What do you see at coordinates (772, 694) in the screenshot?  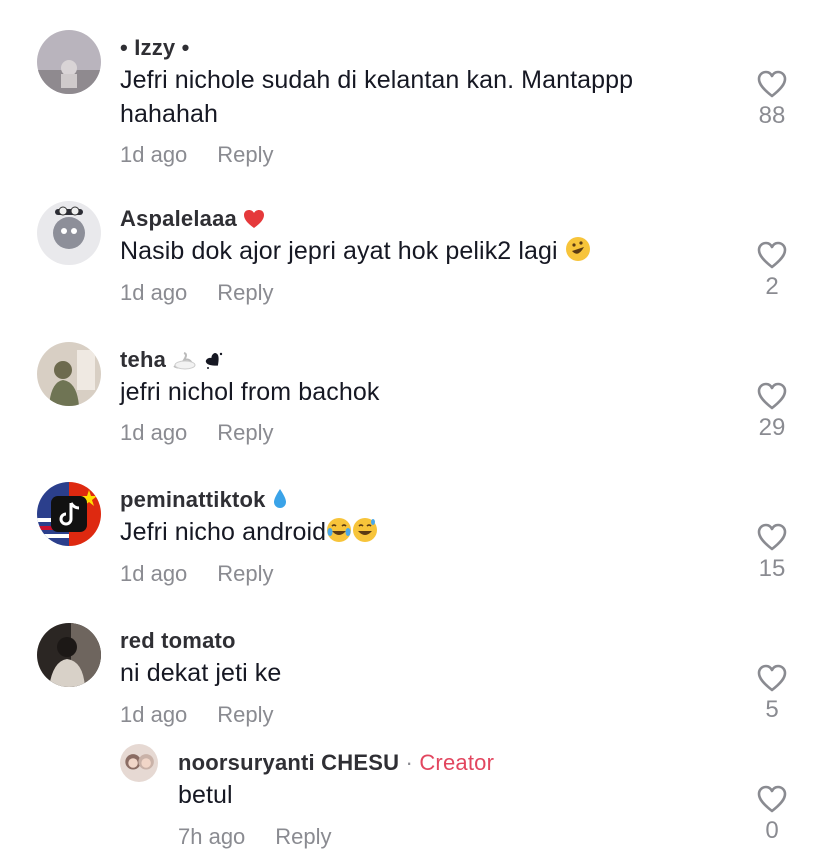 I see `like-button: 5` at bounding box center [772, 694].